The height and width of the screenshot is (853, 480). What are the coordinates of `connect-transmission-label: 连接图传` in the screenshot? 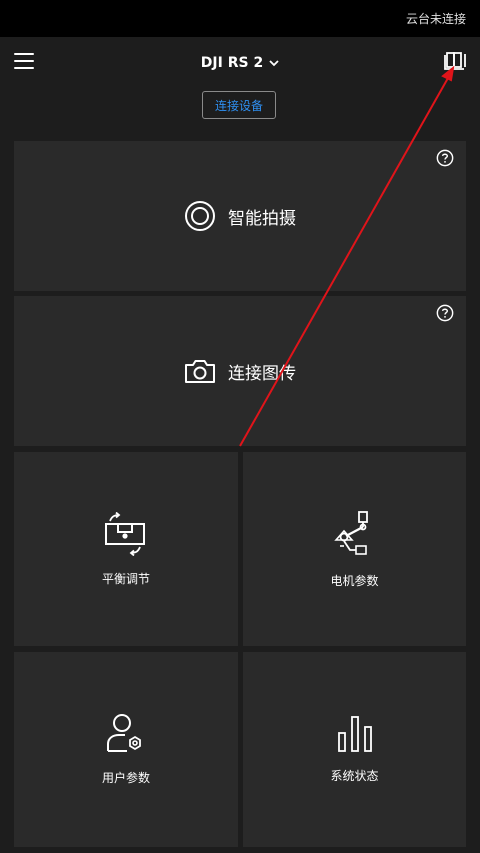 It's located at (262, 373).